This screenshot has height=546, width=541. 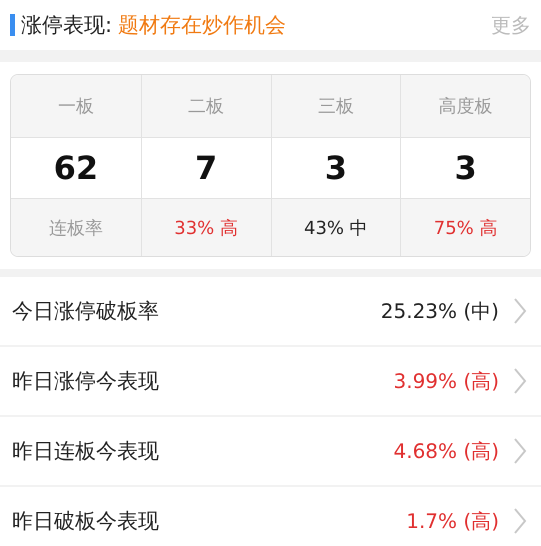 What do you see at coordinates (76, 167) in the screenshot?
I see `count-cell: 62` at bounding box center [76, 167].